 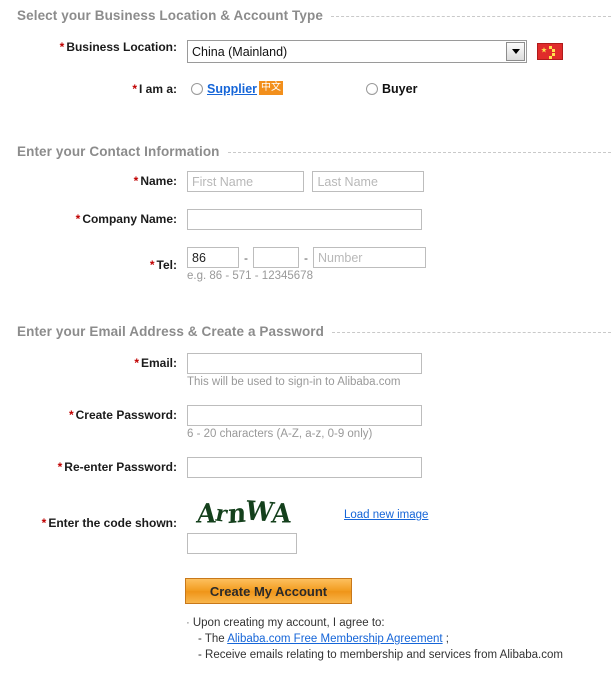 What do you see at coordinates (118, 151) in the screenshot?
I see `section-title-contact-information: Enter your Contact Information` at bounding box center [118, 151].